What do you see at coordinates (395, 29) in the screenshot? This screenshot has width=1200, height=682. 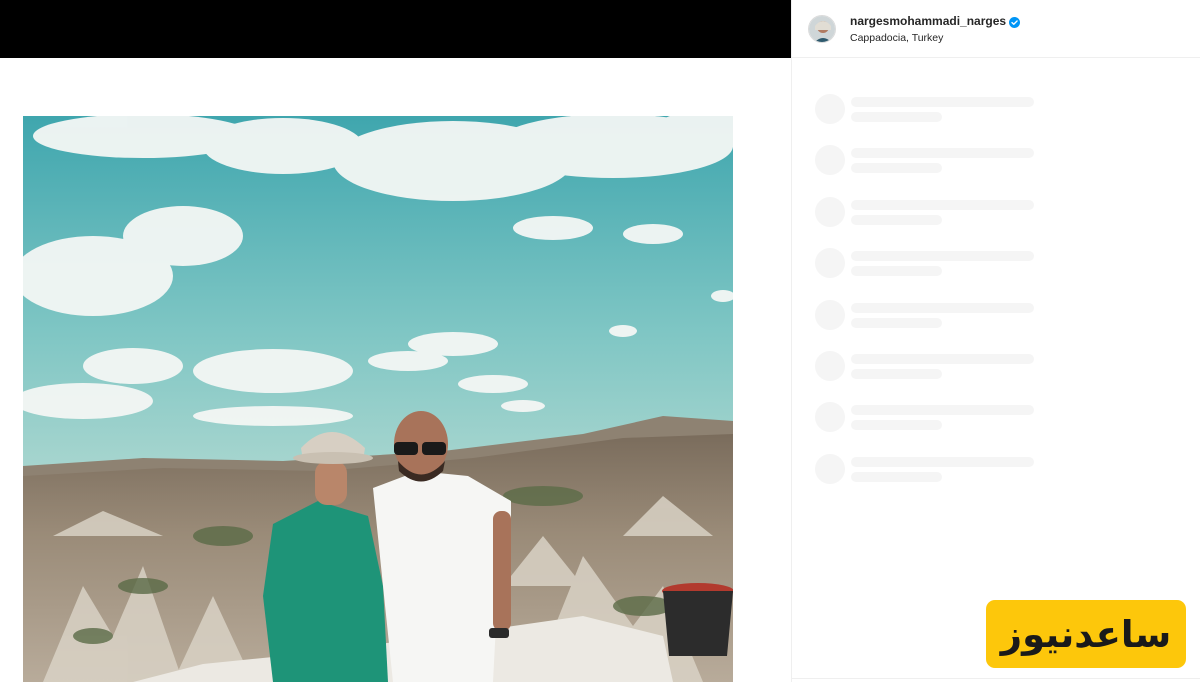 I see `top-black-bar` at bounding box center [395, 29].